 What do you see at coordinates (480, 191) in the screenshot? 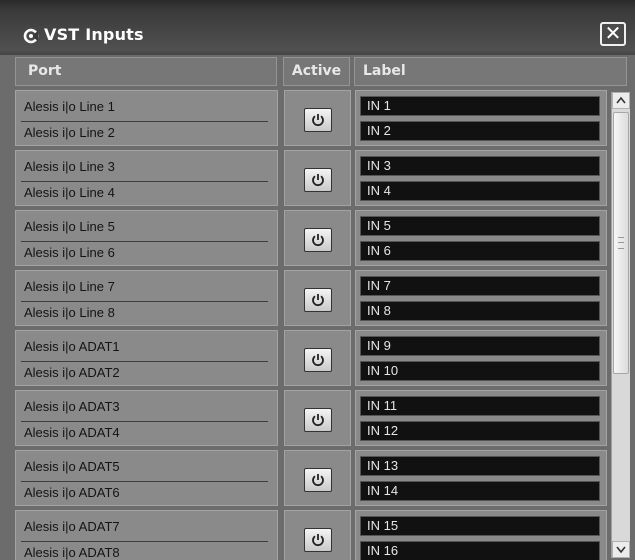
I see `label-field: IN 4` at bounding box center [480, 191].